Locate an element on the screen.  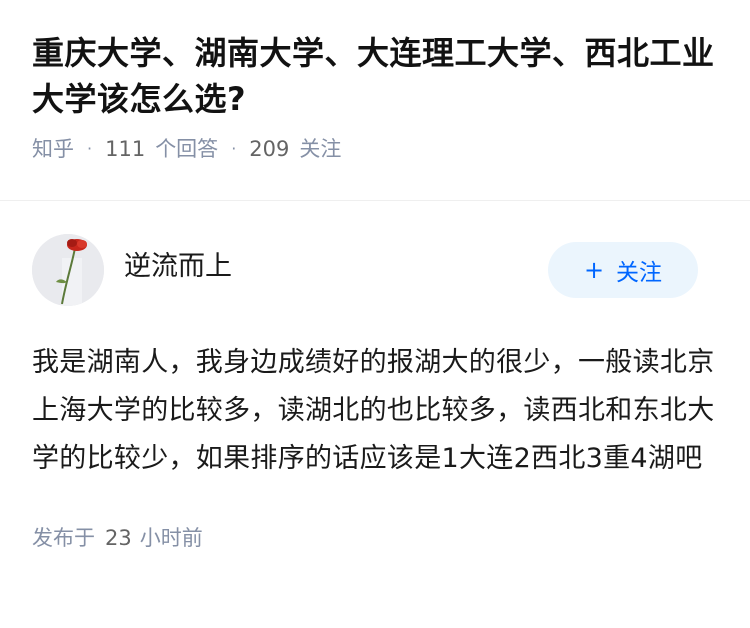
avatar is located at coordinates (68, 270).